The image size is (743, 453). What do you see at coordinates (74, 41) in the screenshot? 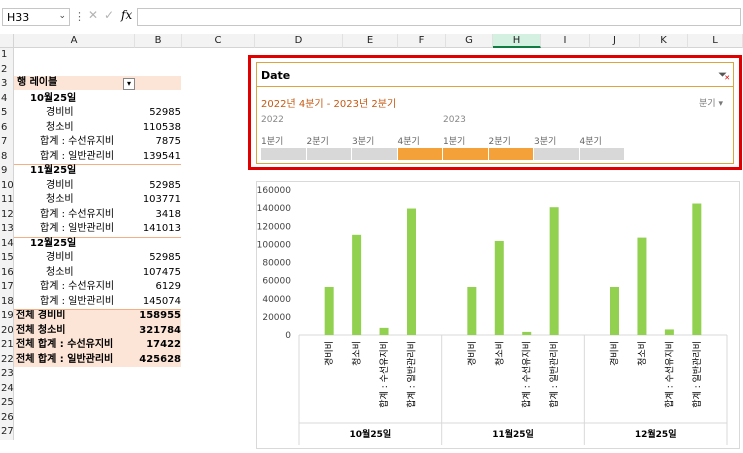
I see `column-header-a: A` at bounding box center [74, 41].